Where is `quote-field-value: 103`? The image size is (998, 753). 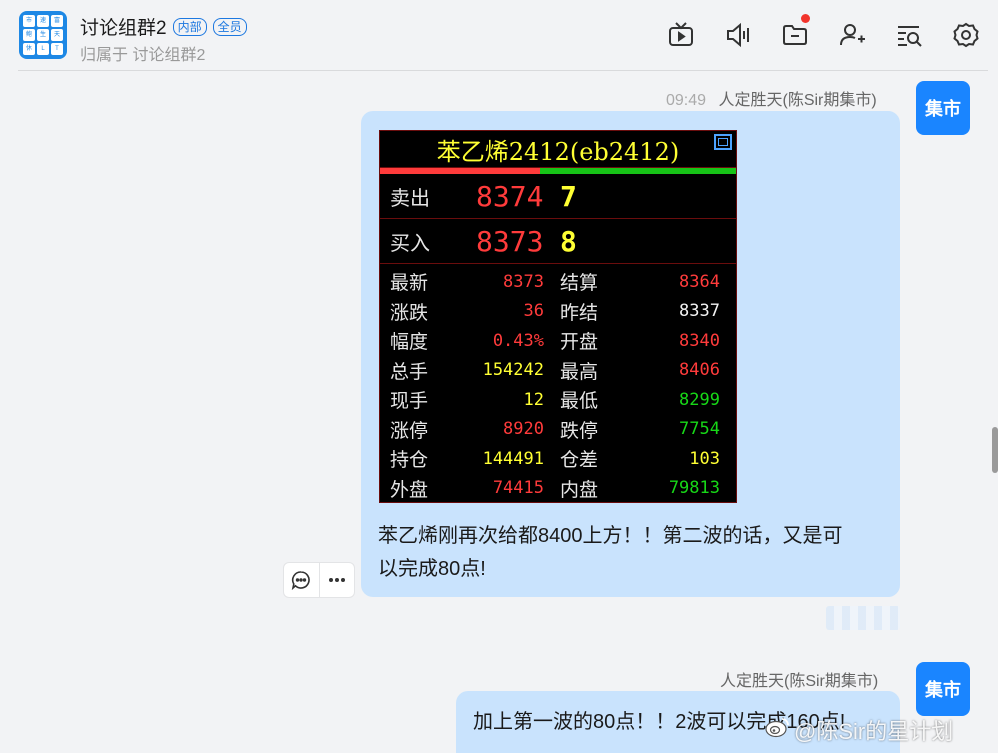
quote-field-value: 103 is located at coordinates (704, 458).